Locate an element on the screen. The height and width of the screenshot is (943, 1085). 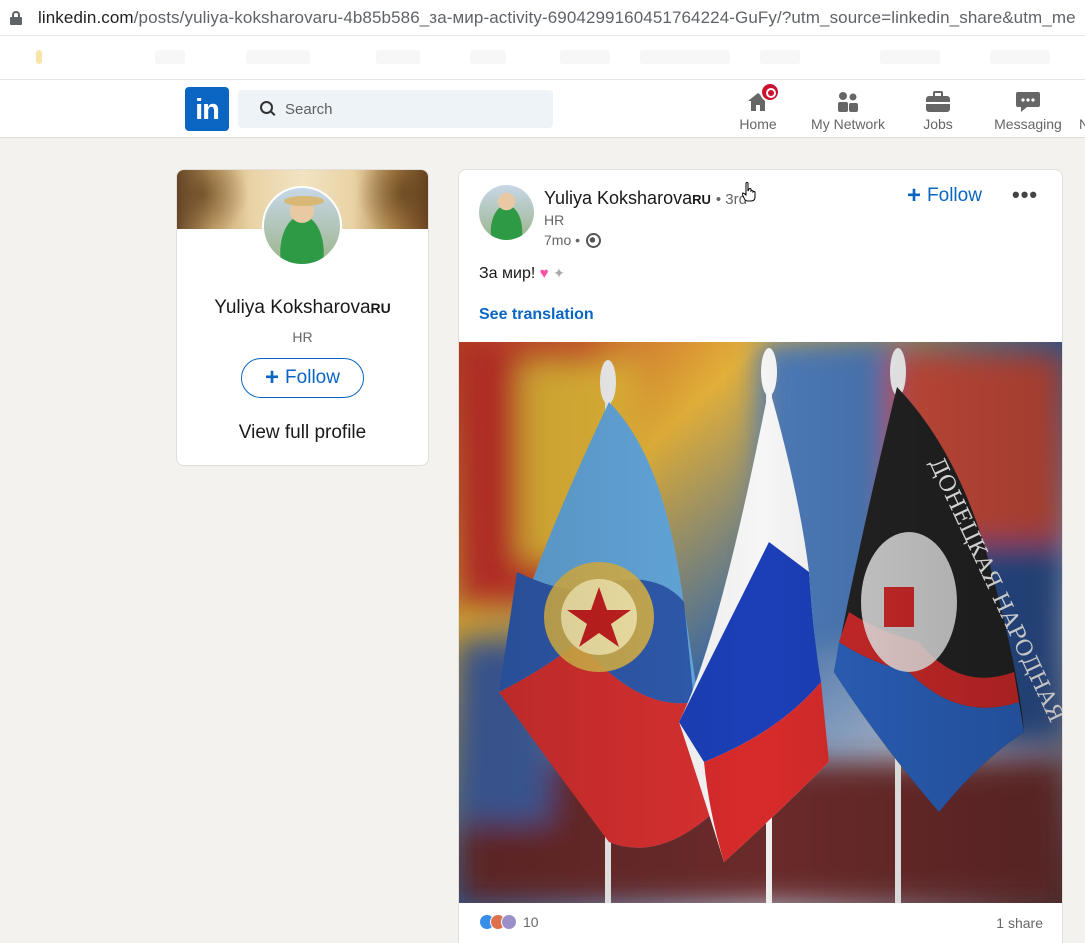
reaction-count: 10 is located at coordinates (531, 922).